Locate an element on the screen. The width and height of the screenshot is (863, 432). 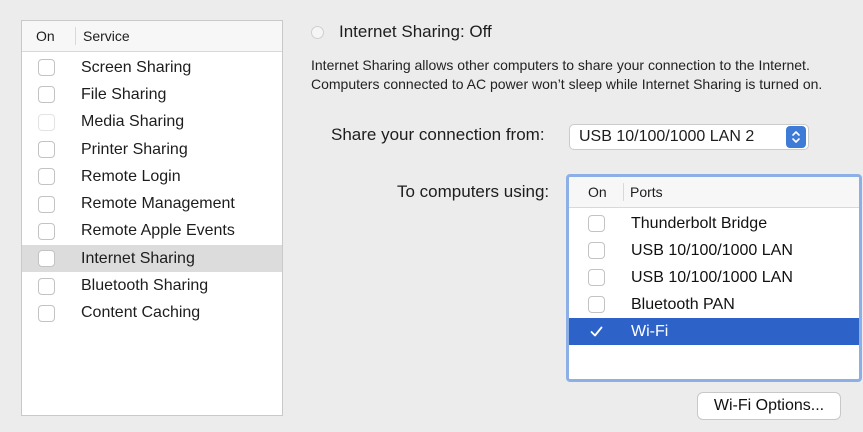
chevron-updown-glyph is located at coordinates (796, 137).